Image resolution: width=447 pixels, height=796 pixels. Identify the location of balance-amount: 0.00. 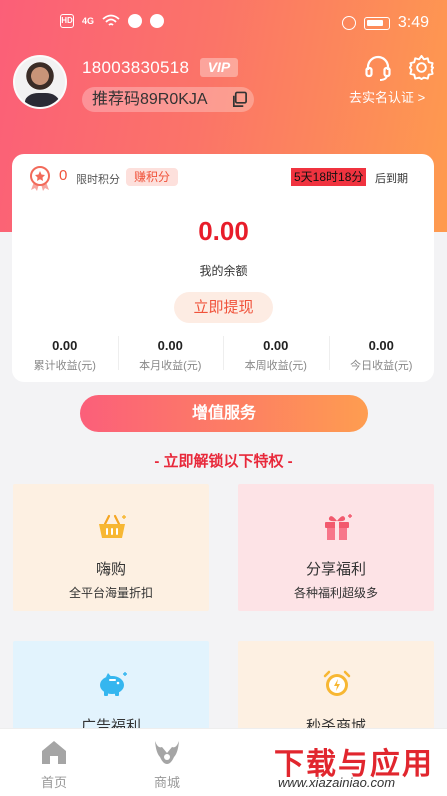
(223, 231).